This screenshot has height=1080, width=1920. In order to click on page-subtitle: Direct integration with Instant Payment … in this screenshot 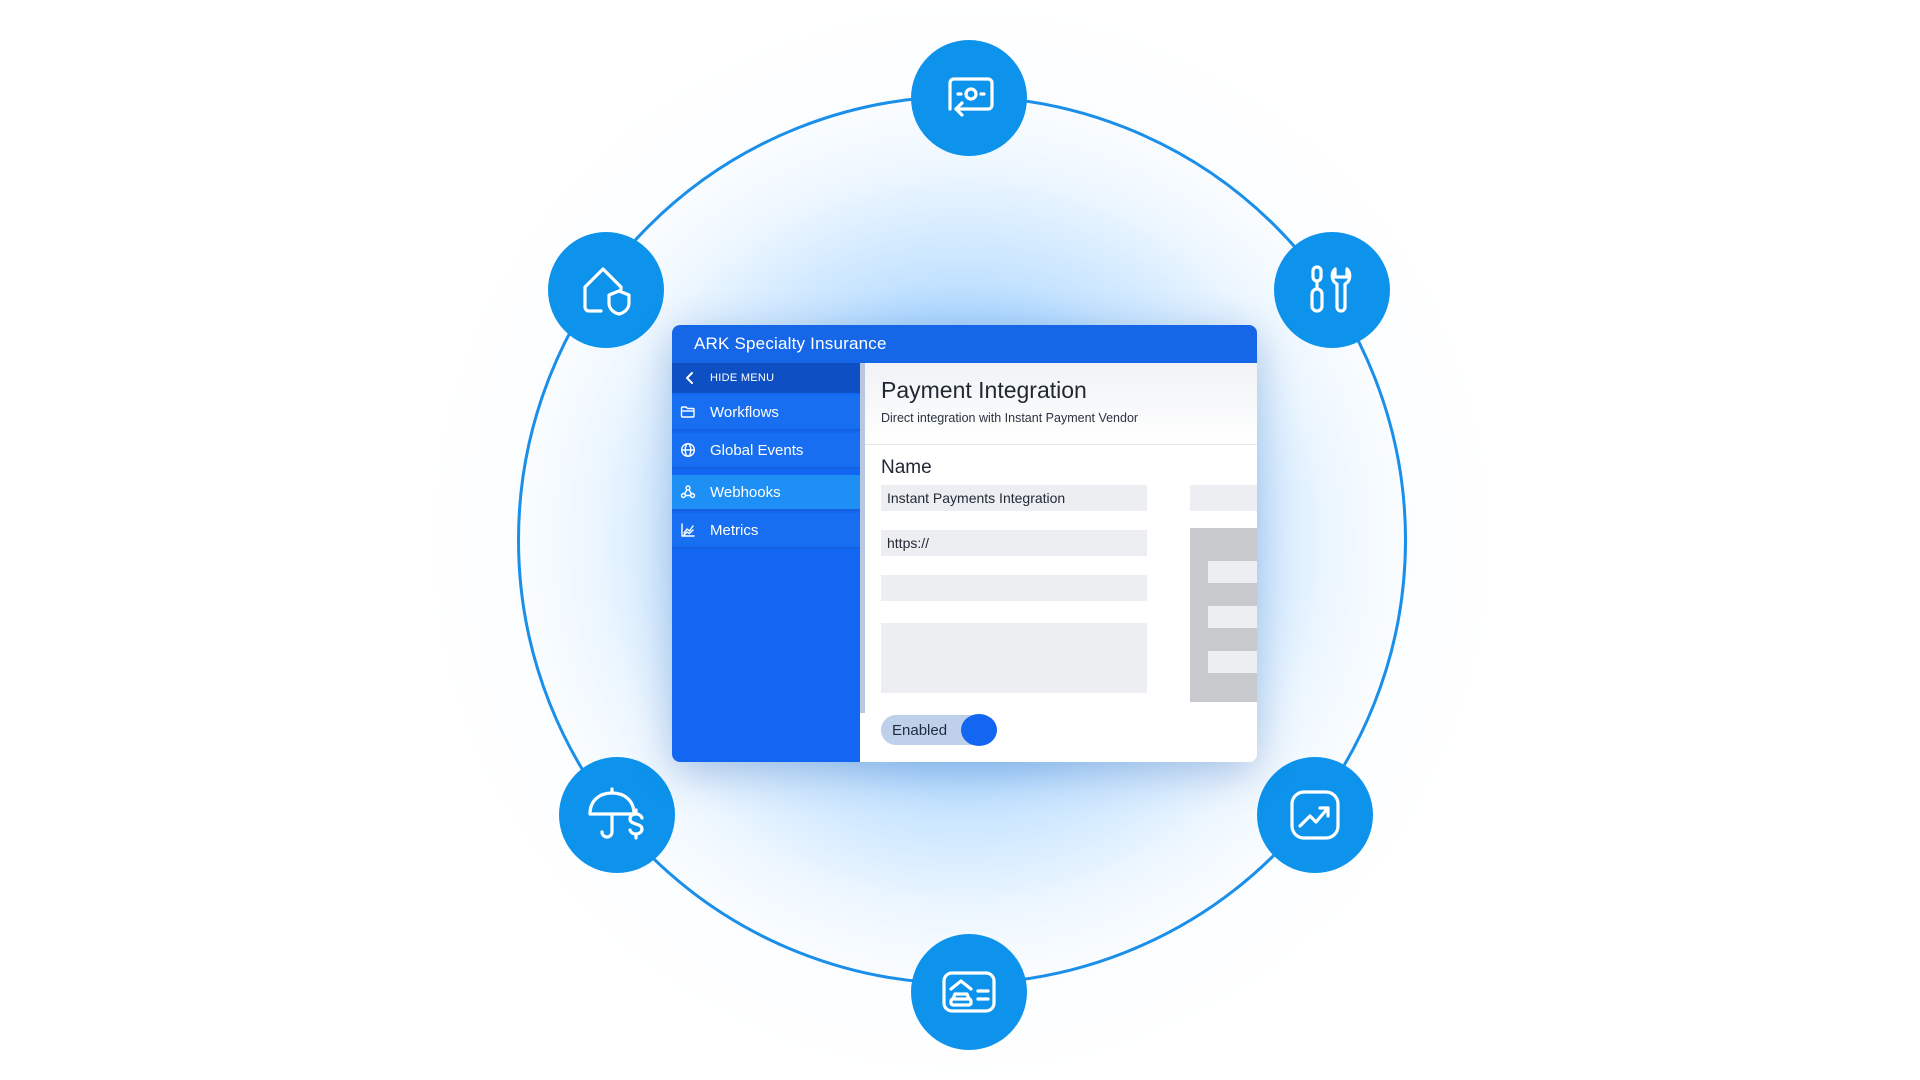, I will do `click(1010, 418)`.